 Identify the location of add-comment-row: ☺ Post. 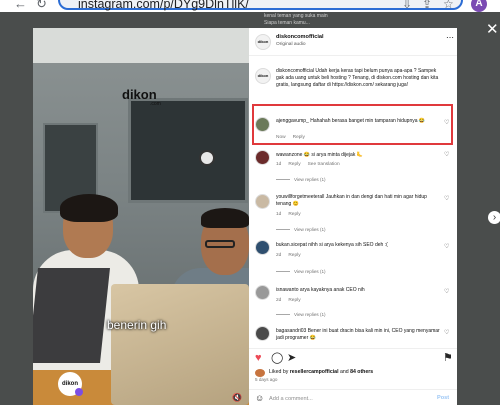
(353, 397).